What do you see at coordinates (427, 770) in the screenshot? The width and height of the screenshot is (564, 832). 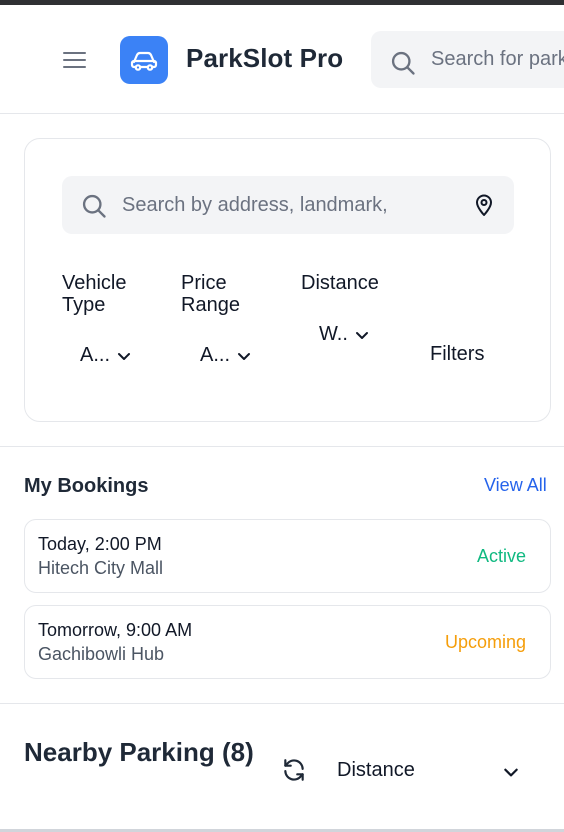 I see `sort-by-select: Distance` at bounding box center [427, 770].